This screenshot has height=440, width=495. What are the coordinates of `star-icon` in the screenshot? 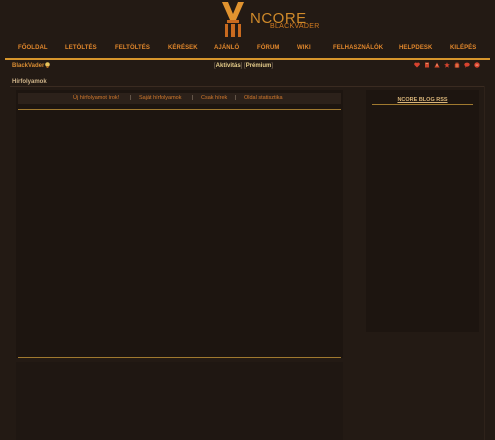 It's located at (447, 65).